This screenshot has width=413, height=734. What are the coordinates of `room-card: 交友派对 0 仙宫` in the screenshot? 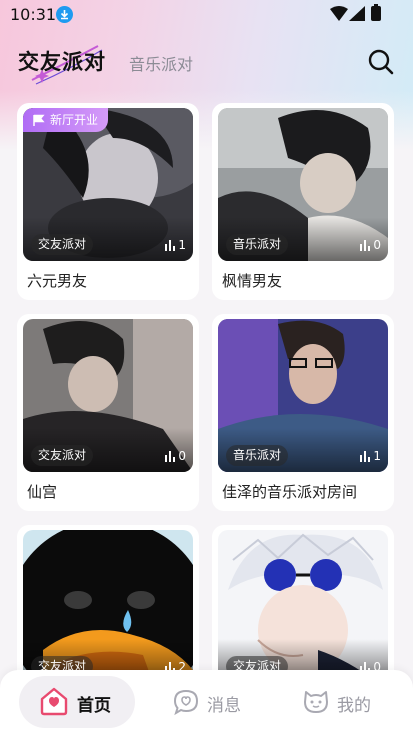 It's located at (108, 412).